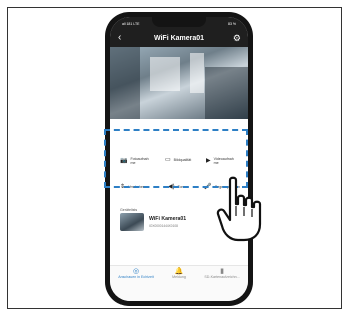 This screenshot has width=349, height=316. Describe the element at coordinates (179, 22) in the screenshot. I see `phone-notch` at that location.